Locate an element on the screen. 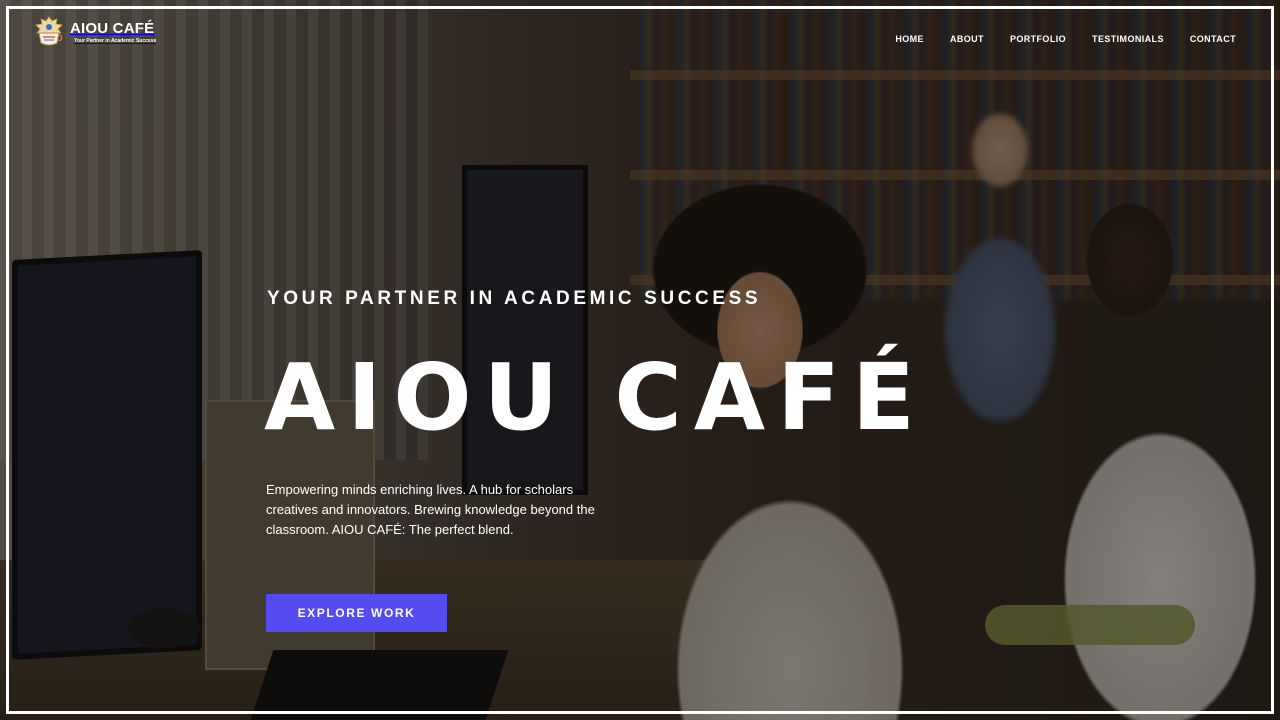  brand-name: AIOU CAFÉ is located at coordinates (112, 28).